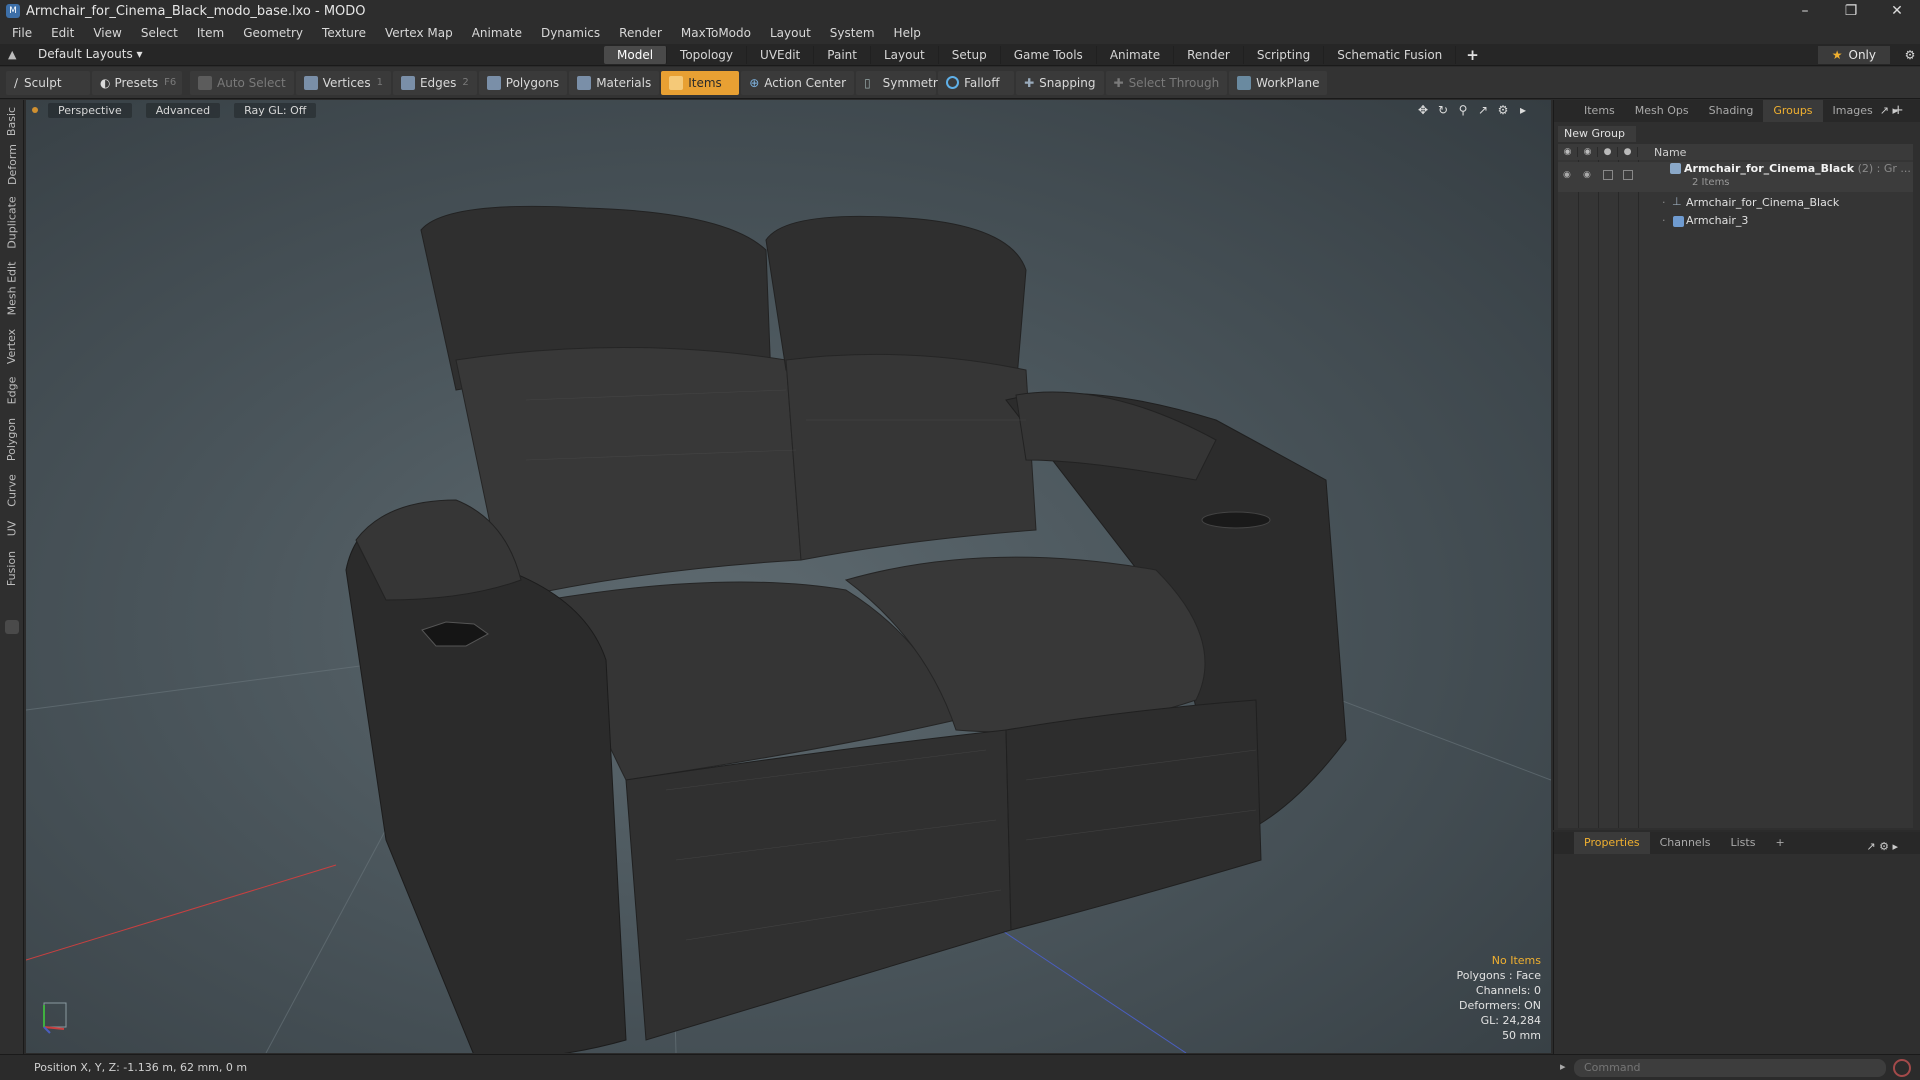  I want to click on tooltab-polygon: Polygon, so click(12, 439).